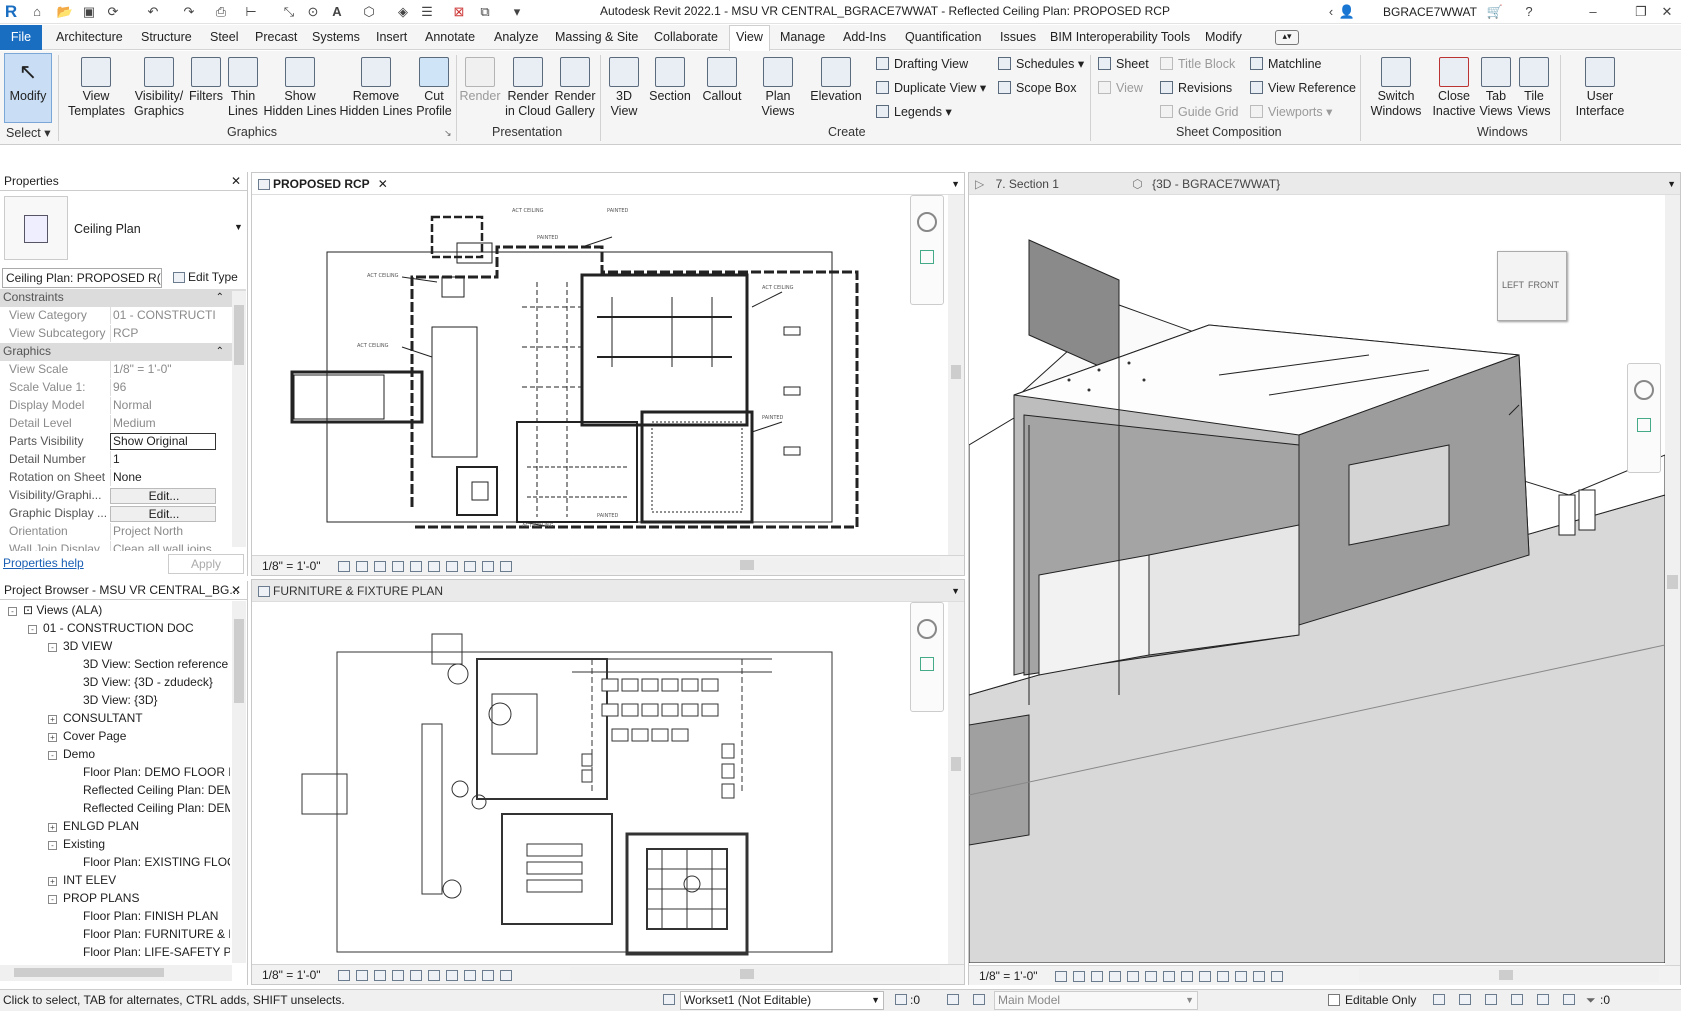 Image resolution: width=1681 pixels, height=1011 pixels. What do you see at coordinates (485, 12) in the screenshot?
I see `switch-windows-icon: ⧉` at bounding box center [485, 12].